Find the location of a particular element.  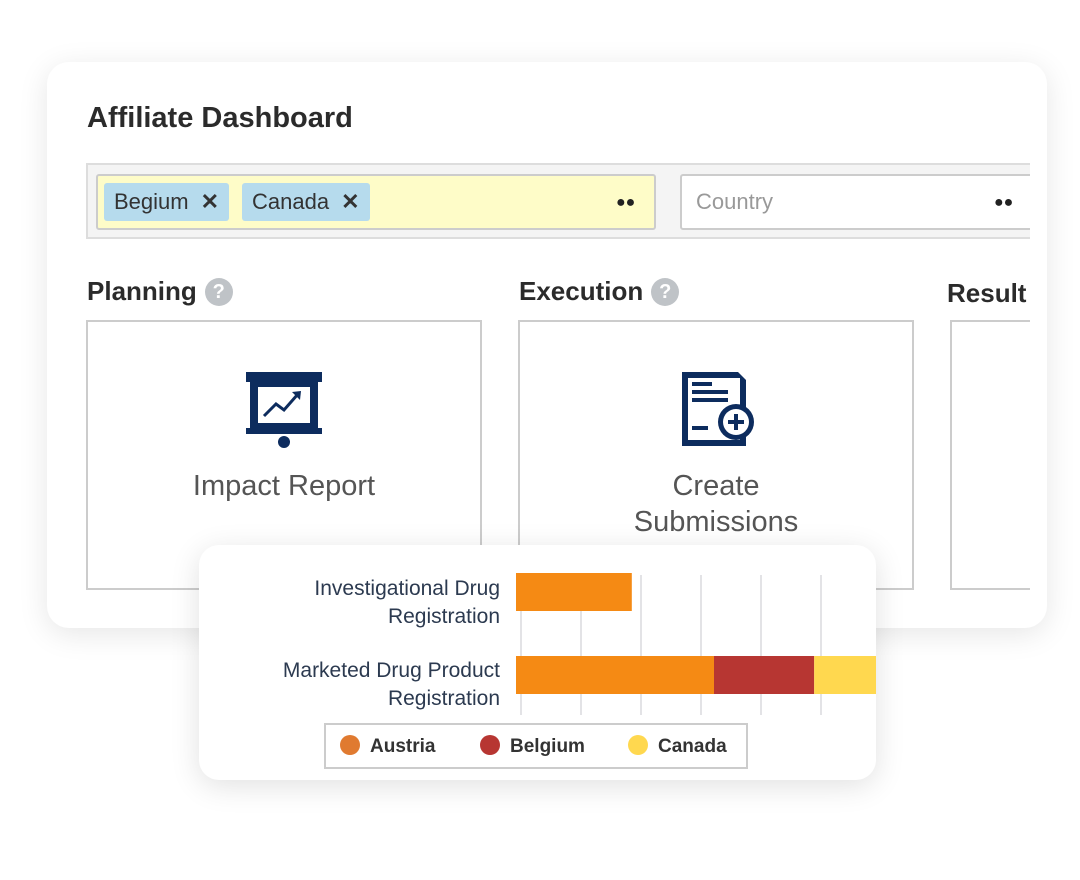

legend: Austria Belgium Canada is located at coordinates (536, 746).